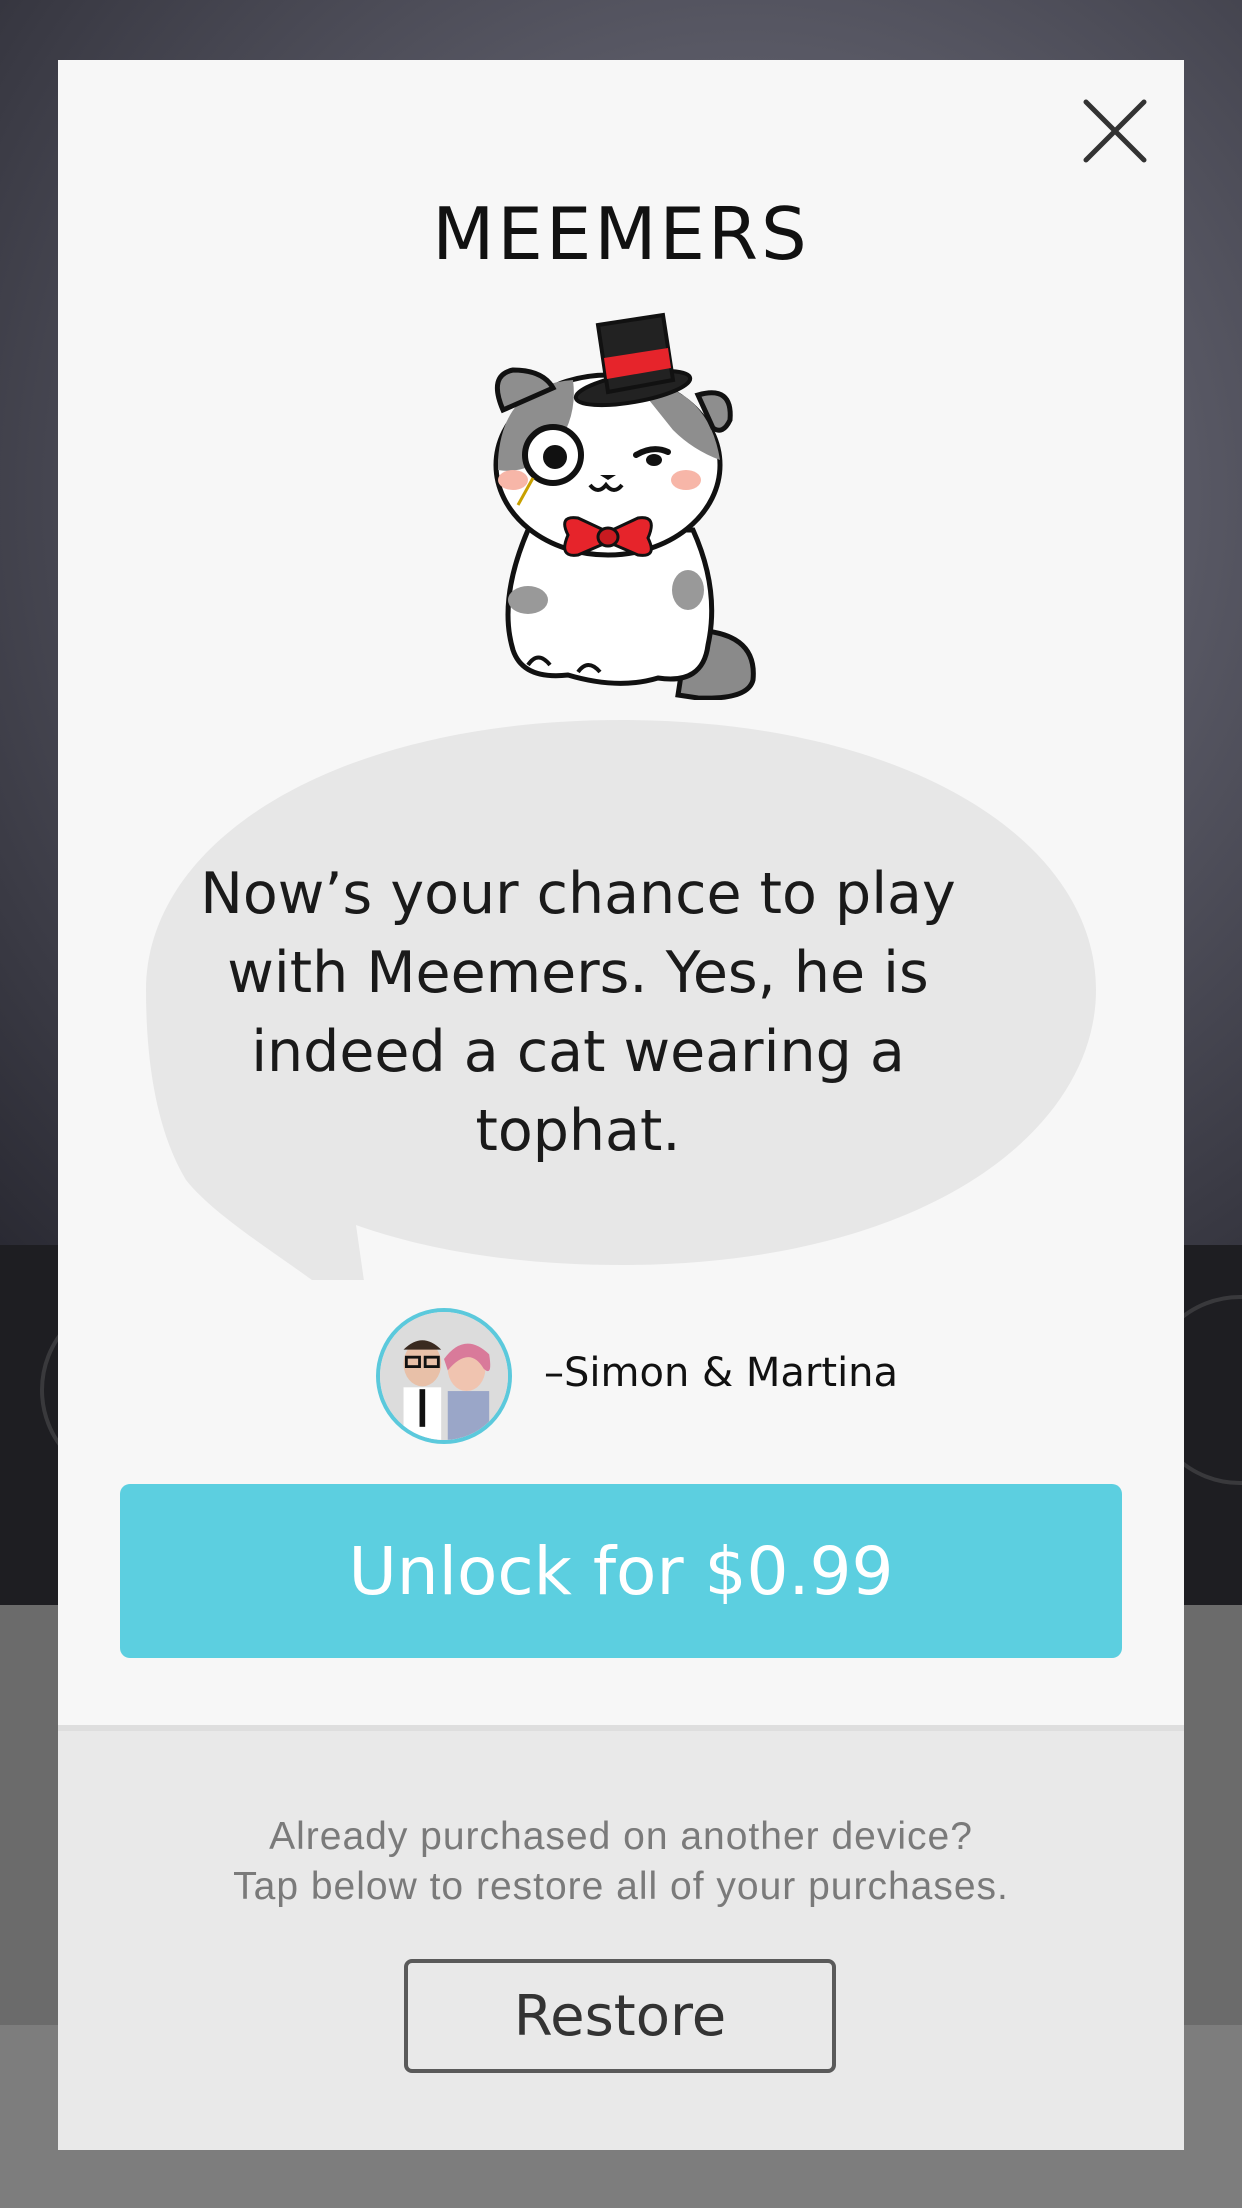 The width and height of the screenshot is (1242, 2208). I want to click on close-icon, so click(1115, 131).